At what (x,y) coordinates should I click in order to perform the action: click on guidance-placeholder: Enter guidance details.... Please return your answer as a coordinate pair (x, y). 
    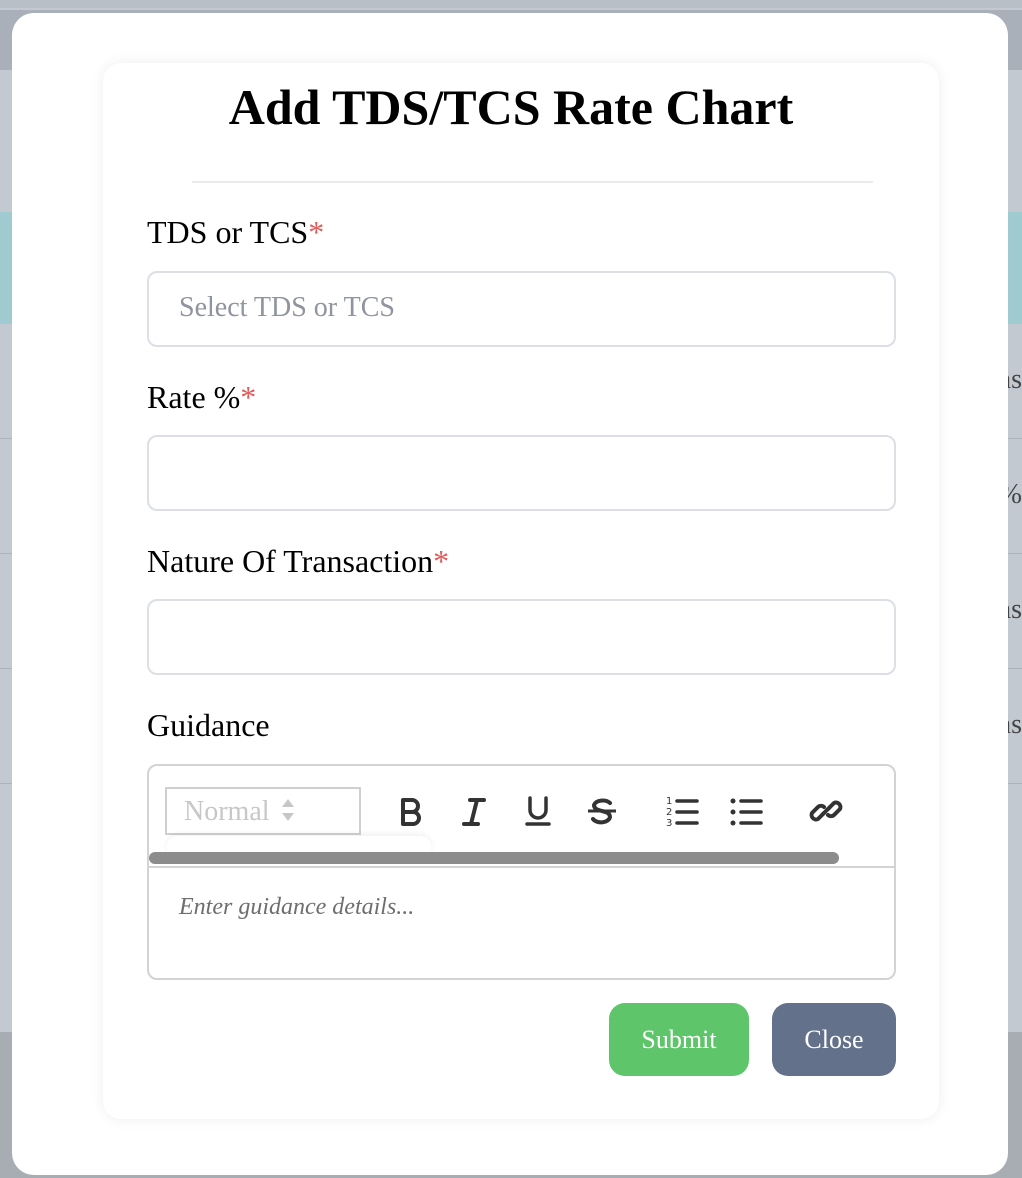
    Looking at the image, I should click on (296, 907).